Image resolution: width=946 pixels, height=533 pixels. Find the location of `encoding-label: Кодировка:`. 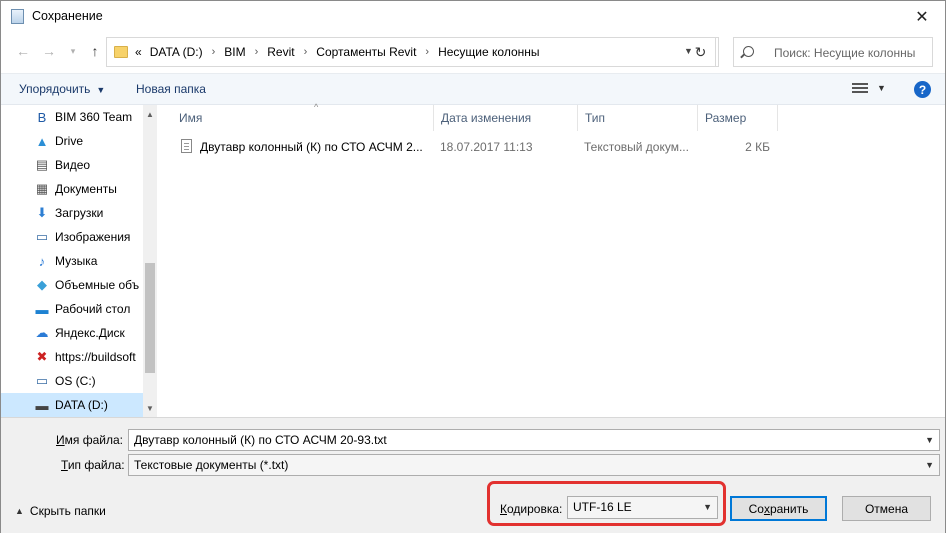

encoding-label: Кодировка: is located at coordinates (531, 509).